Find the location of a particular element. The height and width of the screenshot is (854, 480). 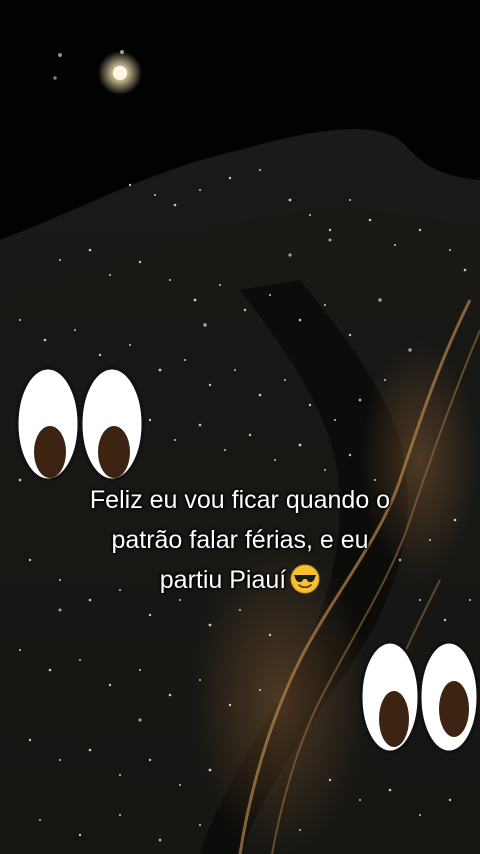

caption-line-1: Feliz eu vou ficar quando o is located at coordinates (240, 500).